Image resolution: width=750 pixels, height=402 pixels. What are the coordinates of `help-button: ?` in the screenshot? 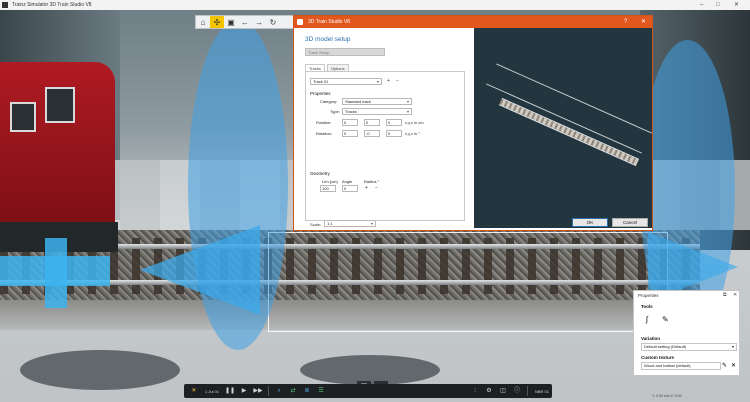 It's located at (625, 22).